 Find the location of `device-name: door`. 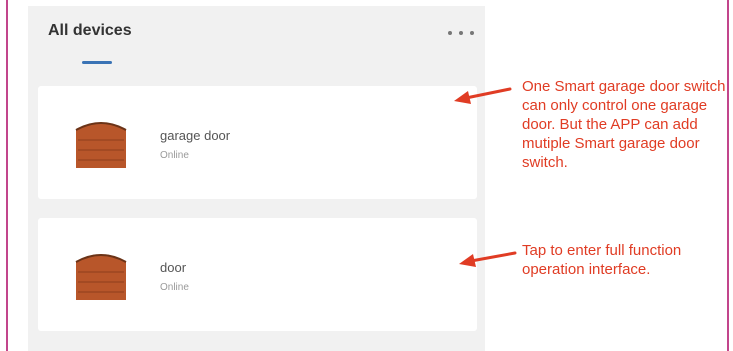

device-name: door is located at coordinates (173, 267).